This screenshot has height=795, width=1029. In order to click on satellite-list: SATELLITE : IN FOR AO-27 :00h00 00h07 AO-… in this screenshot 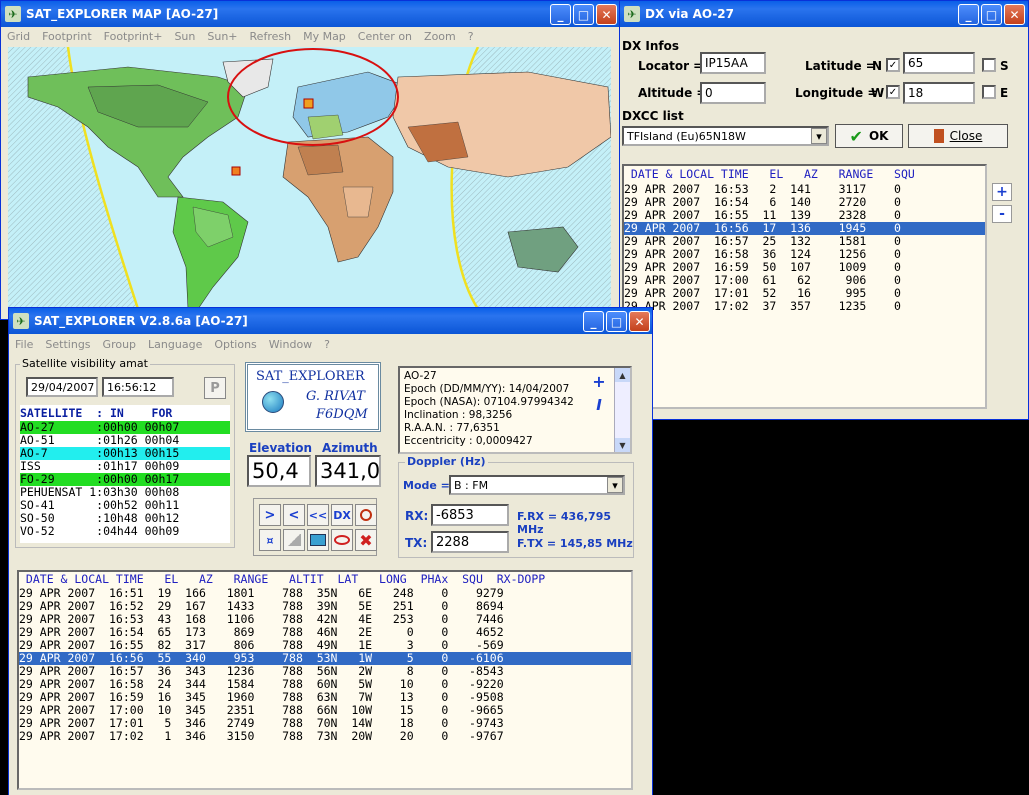, I will do `click(125, 474)`.